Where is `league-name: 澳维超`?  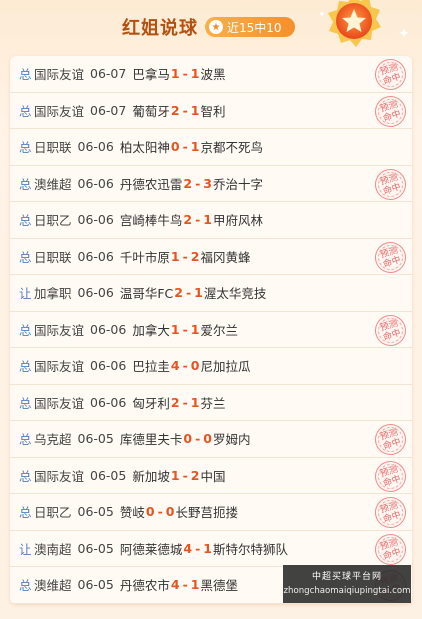
league-name: 澳维超 is located at coordinates (53, 184).